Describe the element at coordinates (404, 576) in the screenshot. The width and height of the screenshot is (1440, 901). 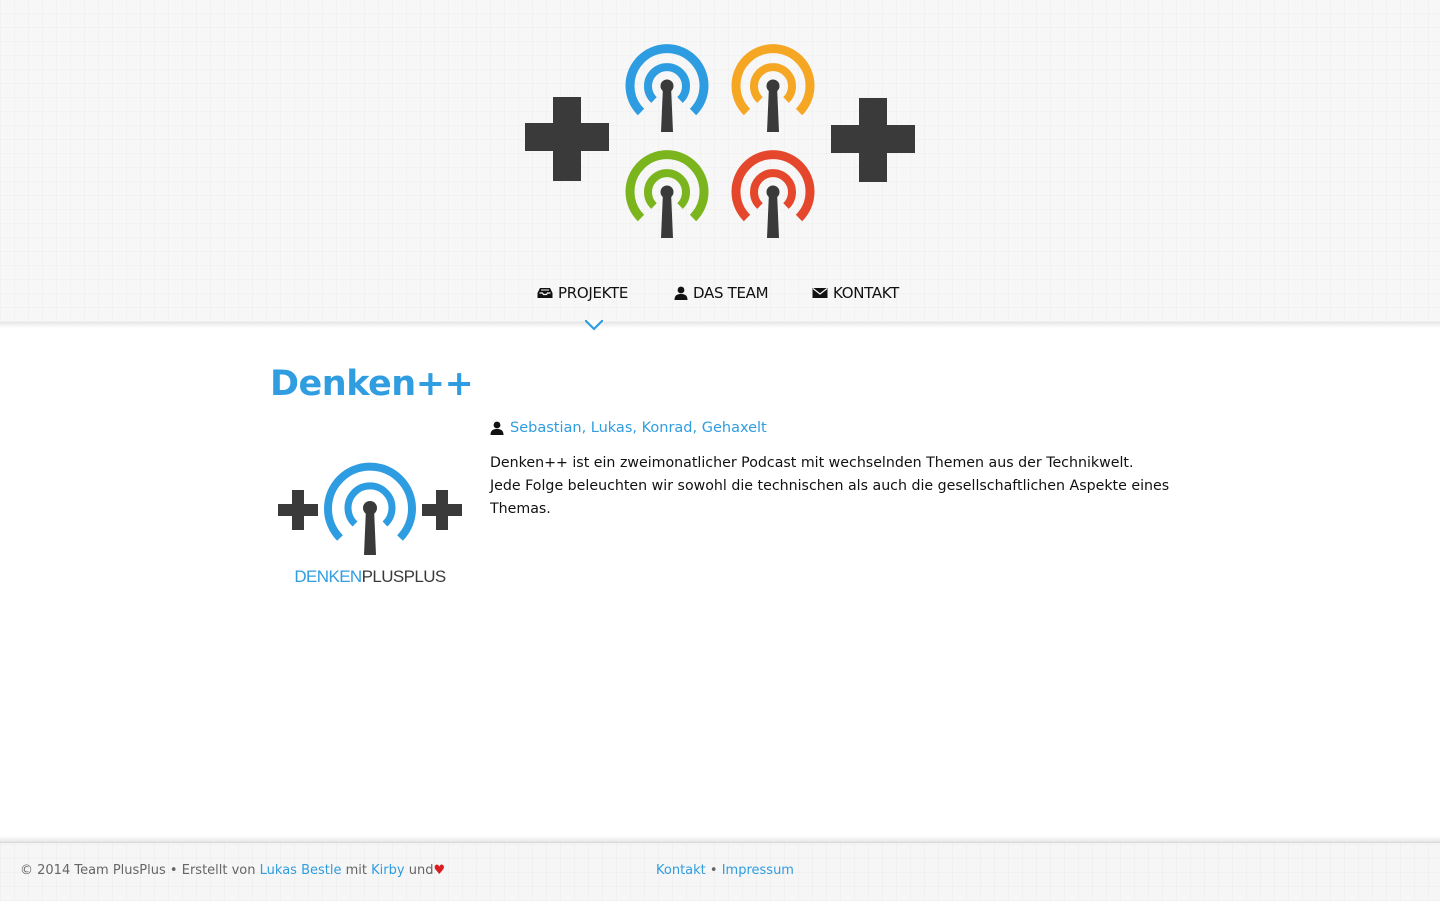
I see `logo-text-plusplus: PLUSPLUS` at that location.